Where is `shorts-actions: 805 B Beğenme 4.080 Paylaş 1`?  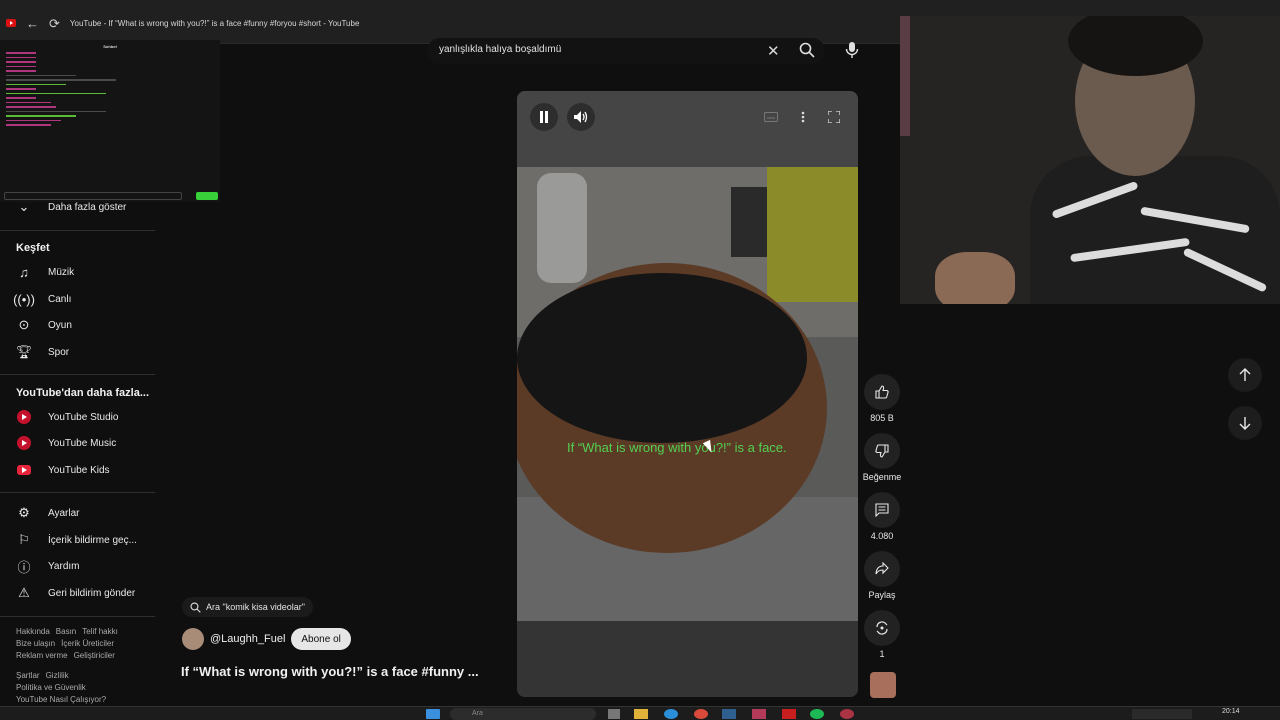
shorts-actions: 805 B Beğenme 4.080 Paylaş 1 is located at coordinates (882, 535).